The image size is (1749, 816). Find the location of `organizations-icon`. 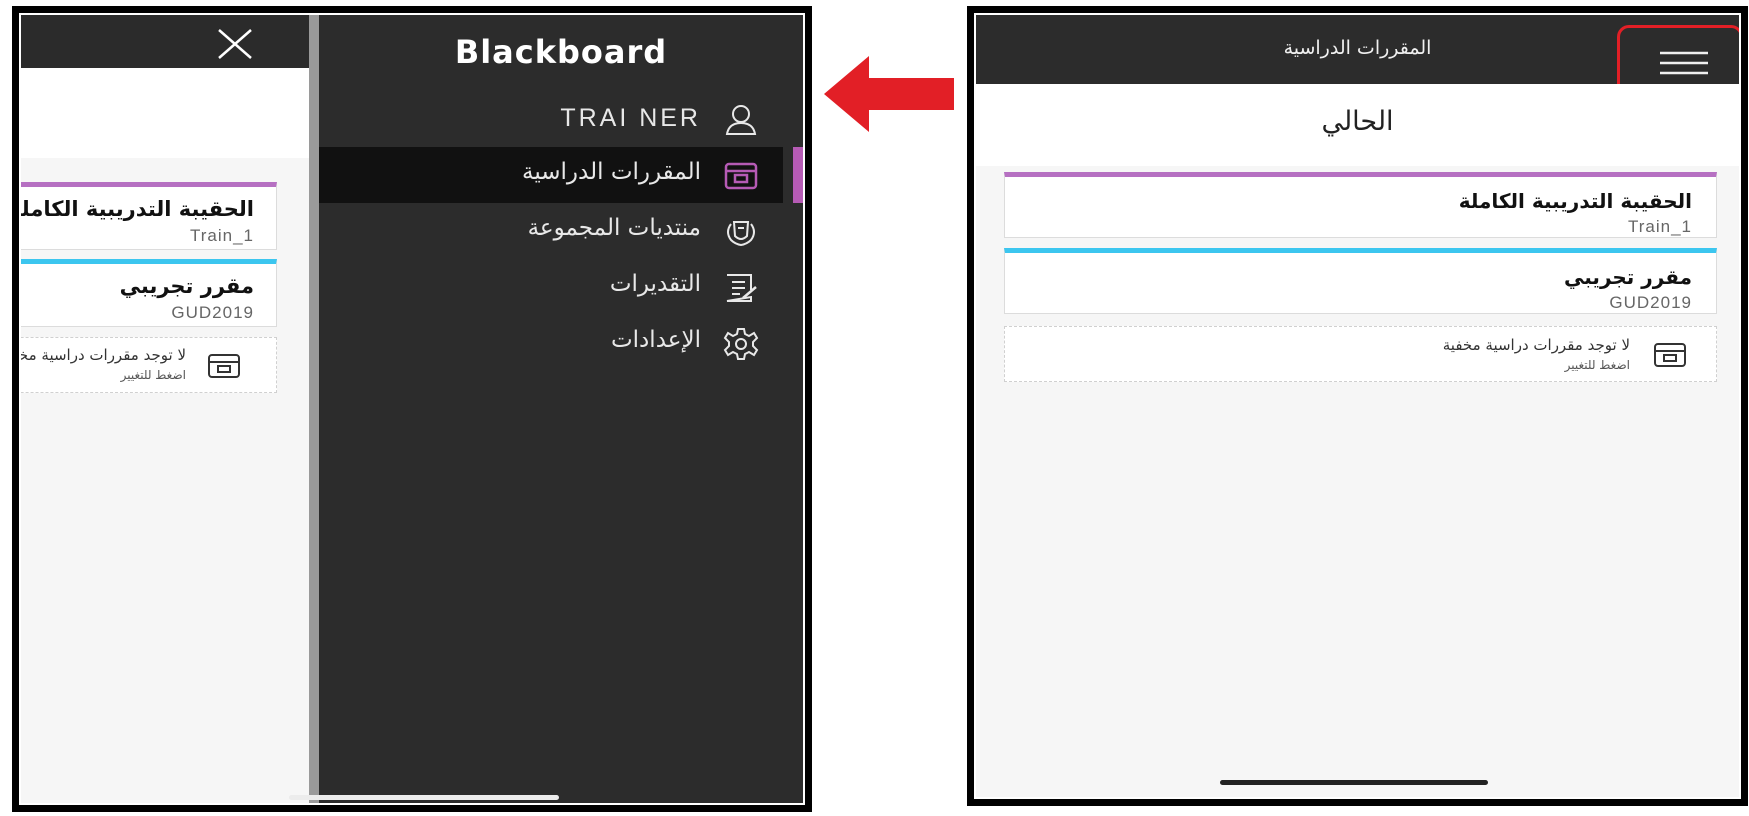

organizations-icon is located at coordinates (741, 234).